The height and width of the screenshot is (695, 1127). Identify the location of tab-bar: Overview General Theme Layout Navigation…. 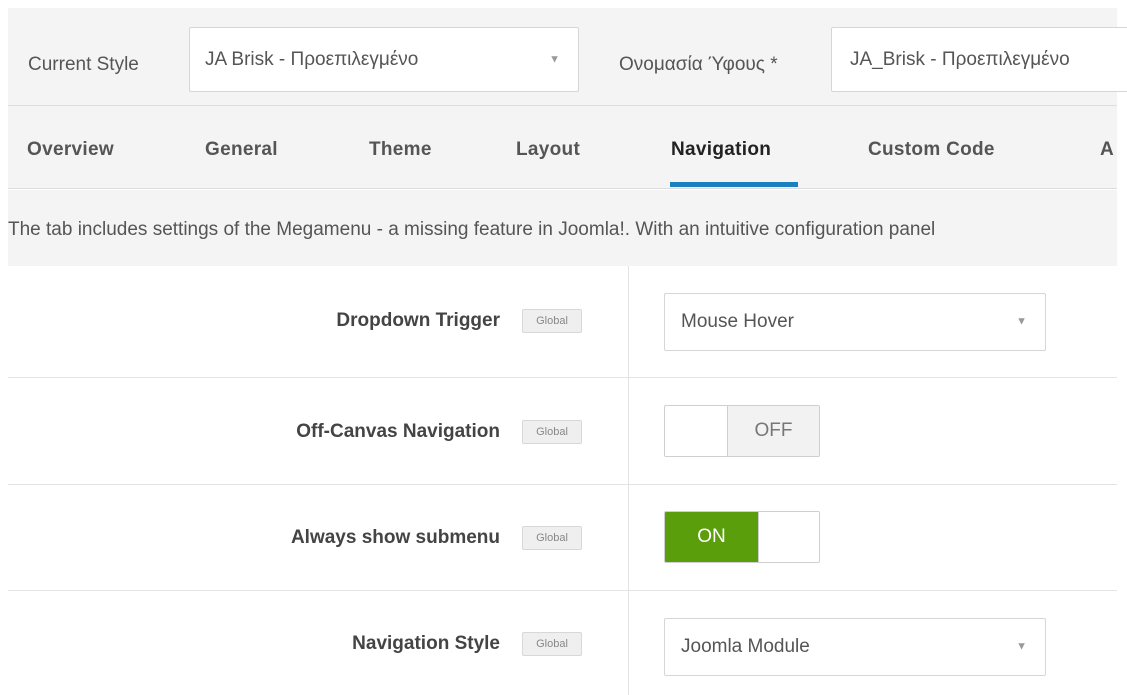
(562, 147).